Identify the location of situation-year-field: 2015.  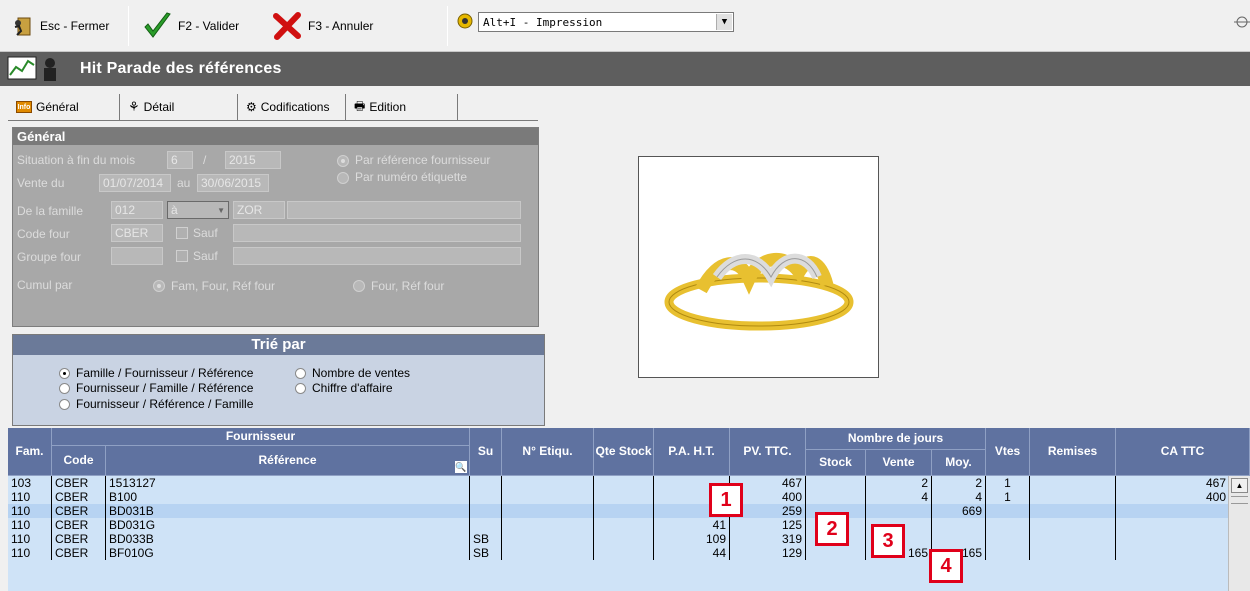
(253, 160).